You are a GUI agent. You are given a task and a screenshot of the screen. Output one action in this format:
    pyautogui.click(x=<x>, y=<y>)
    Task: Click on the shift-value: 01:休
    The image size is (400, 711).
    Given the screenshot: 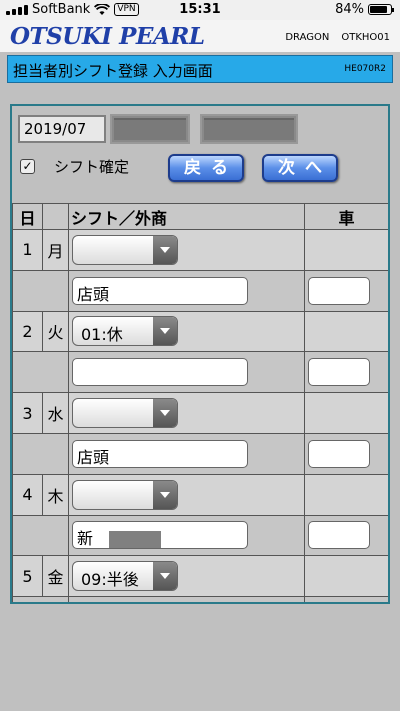 What is the action you would take?
    pyautogui.click(x=102, y=335)
    